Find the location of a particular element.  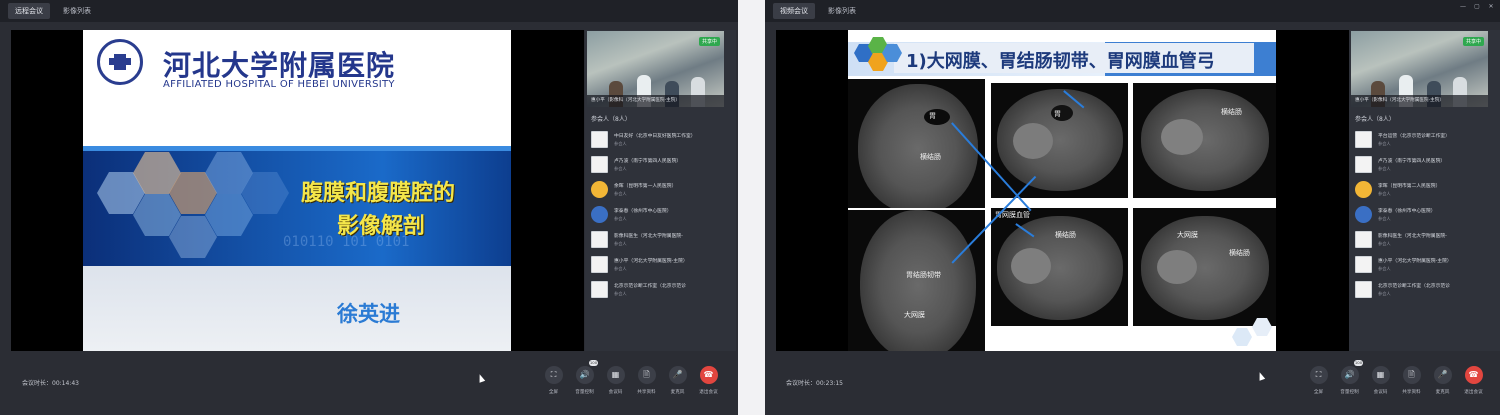

slide-author: 徐英进 is located at coordinates (368, 314).